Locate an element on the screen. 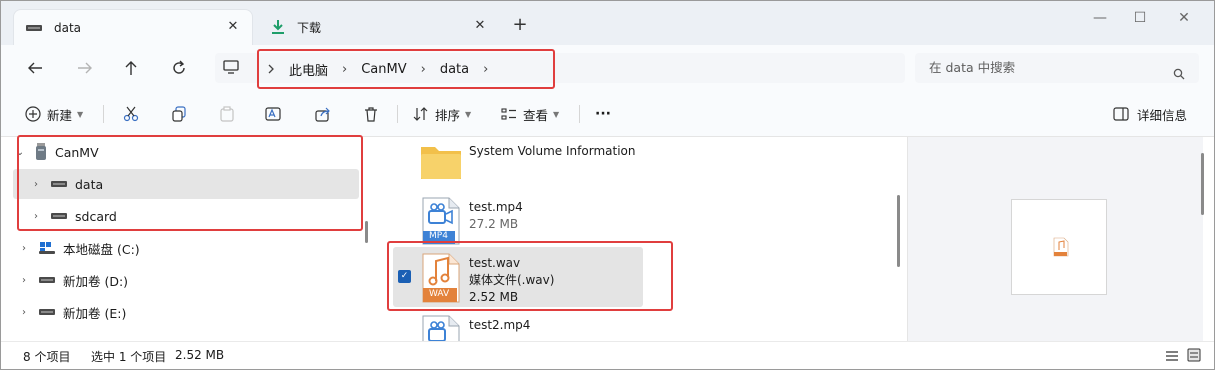  windows-drive-icon is located at coordinates (47, 248).